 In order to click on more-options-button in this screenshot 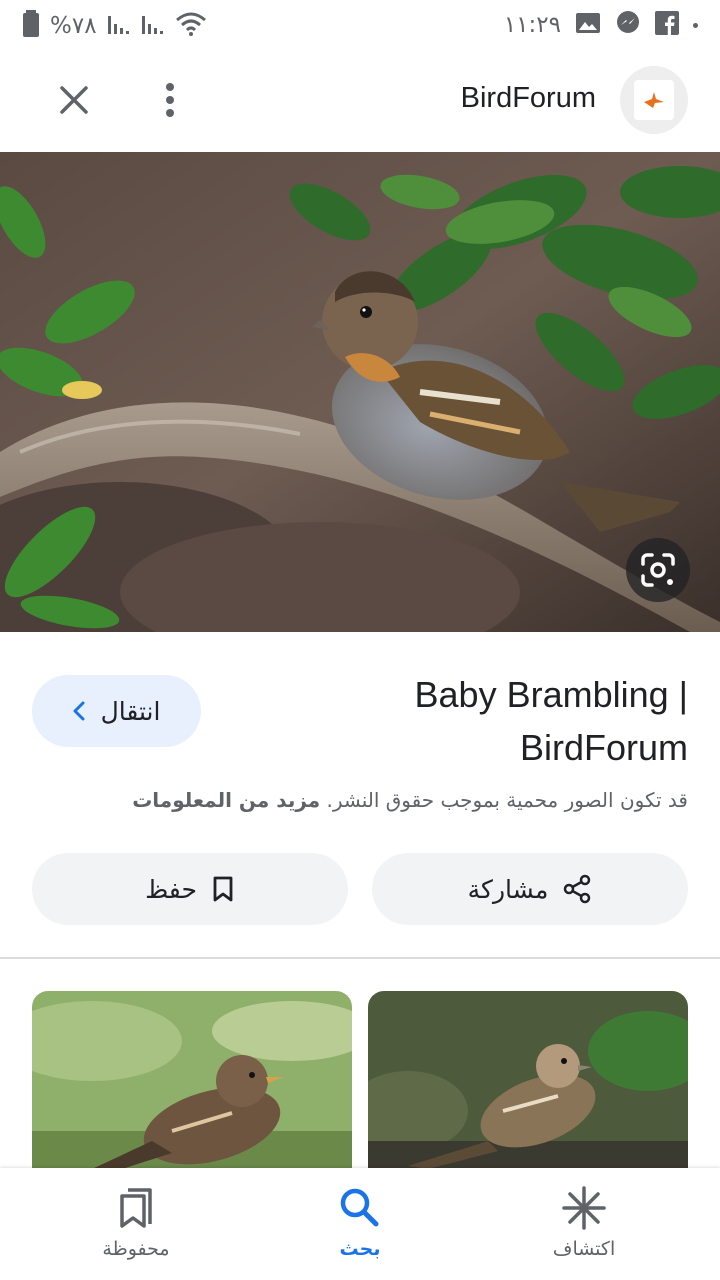, I will do `click(170, 100)`.